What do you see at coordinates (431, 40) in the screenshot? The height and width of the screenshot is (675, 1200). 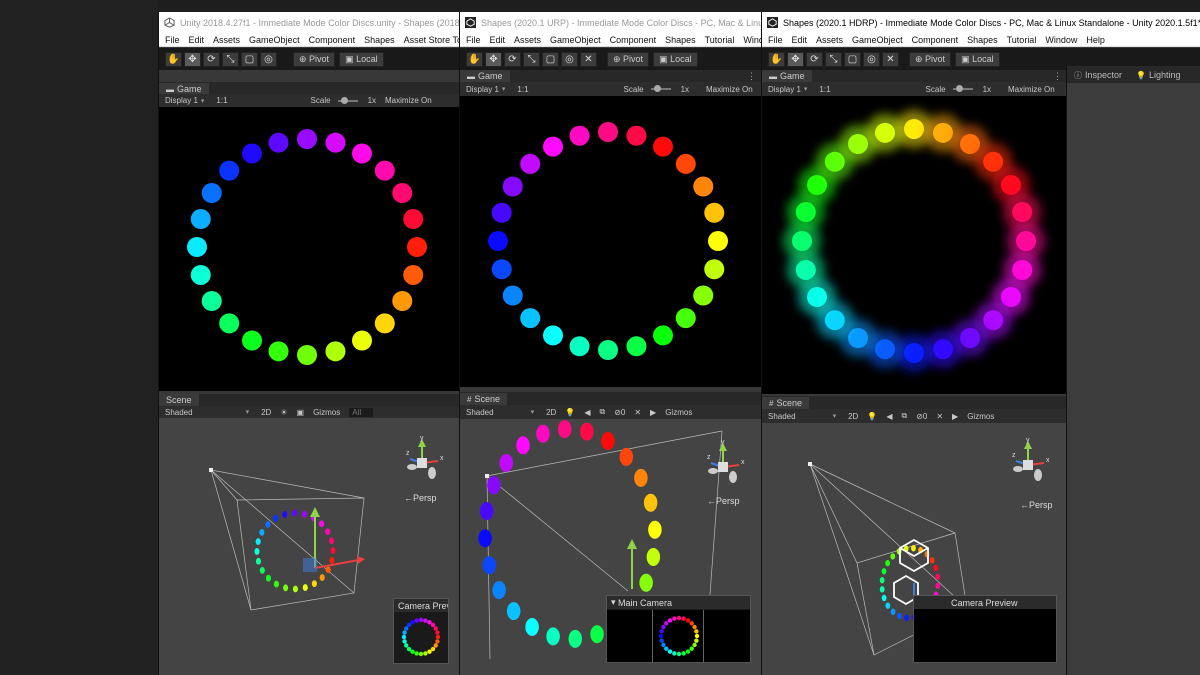 I see `menu-asset-store-tools: Asset Store Tools` at bounding box center [431, 40].